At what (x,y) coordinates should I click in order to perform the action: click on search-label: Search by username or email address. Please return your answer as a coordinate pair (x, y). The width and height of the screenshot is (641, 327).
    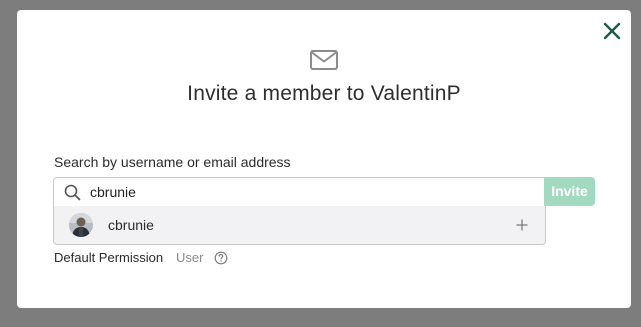
    Looking at the image, I should click on (172, 162).